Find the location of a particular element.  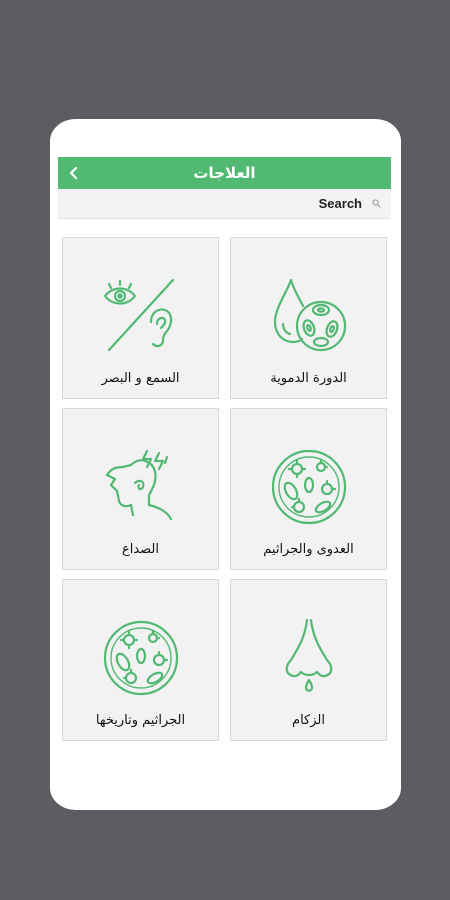

germs-icon is located at coordinates (309, 487).